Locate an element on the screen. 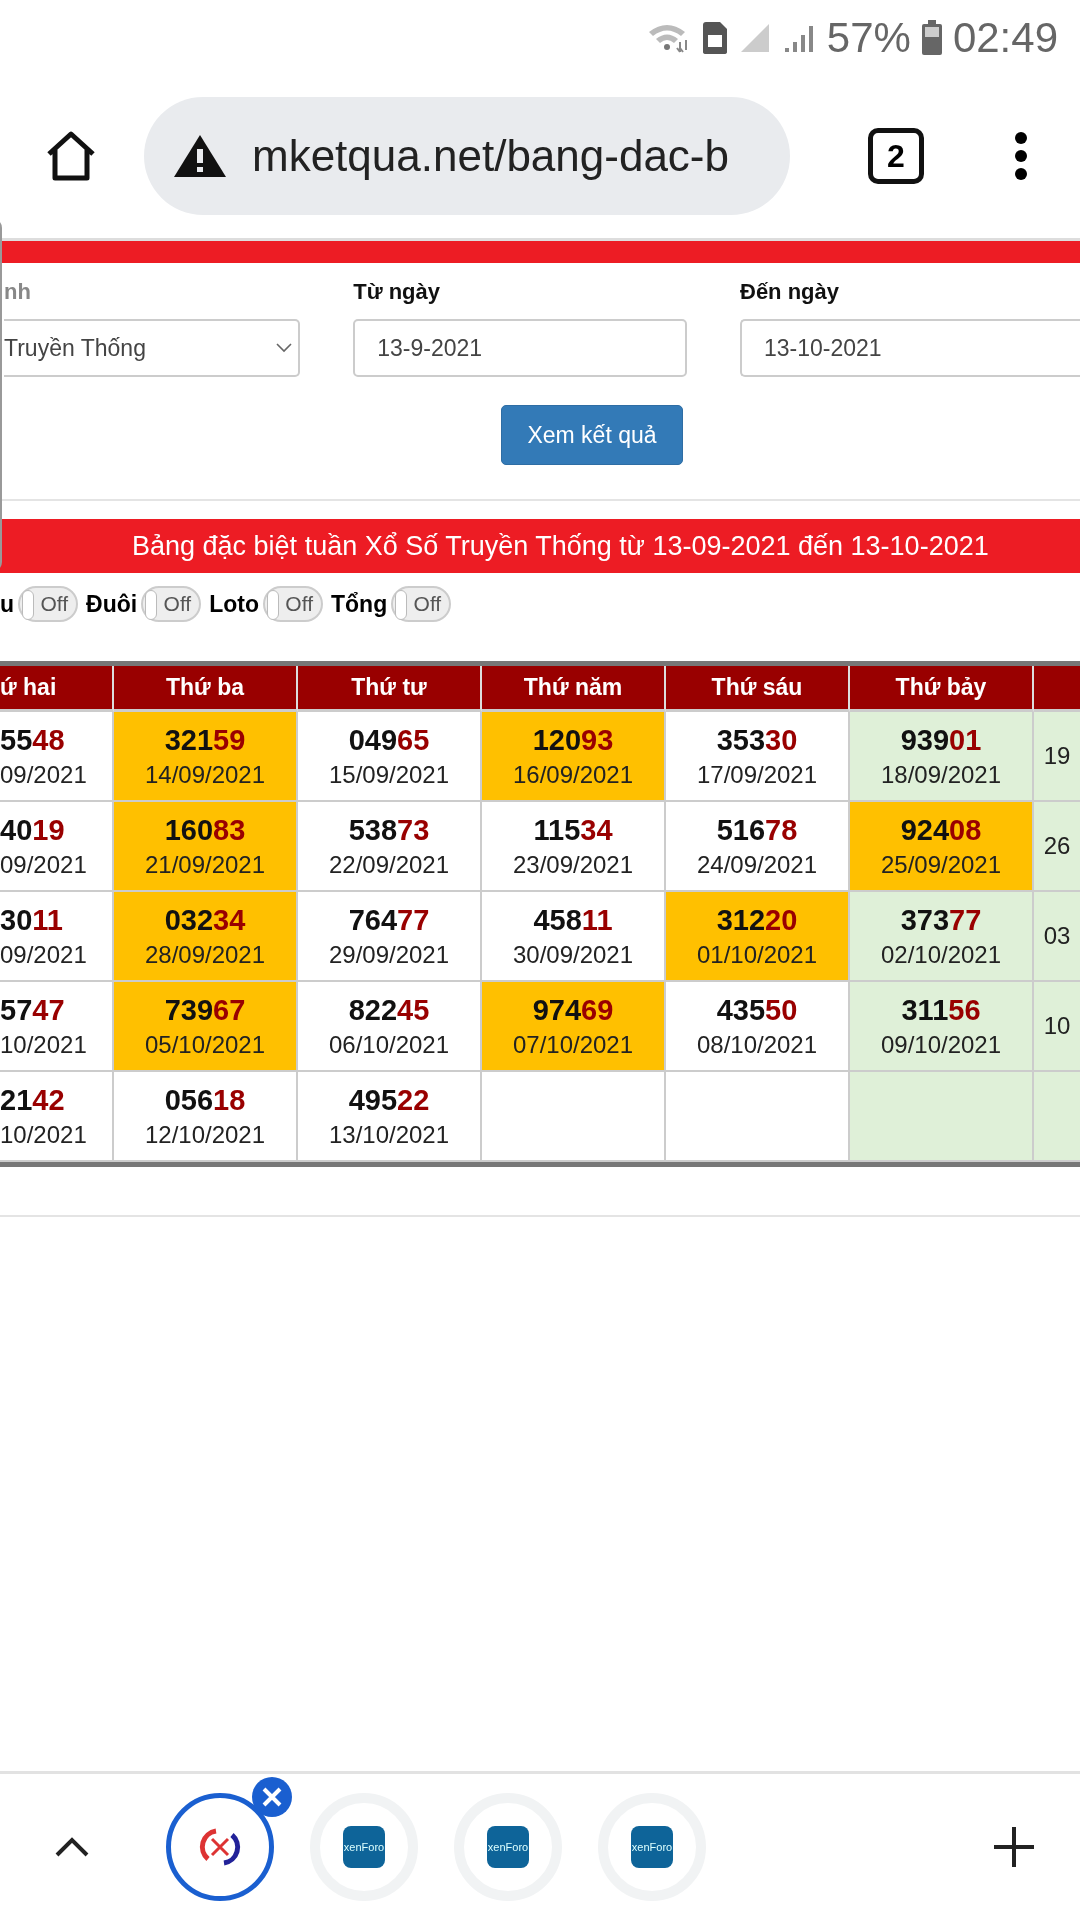 This screenshot has width=1080, height=1920. table-cell: 97469 07/10/2021 is located at coordinates (574, 1027).